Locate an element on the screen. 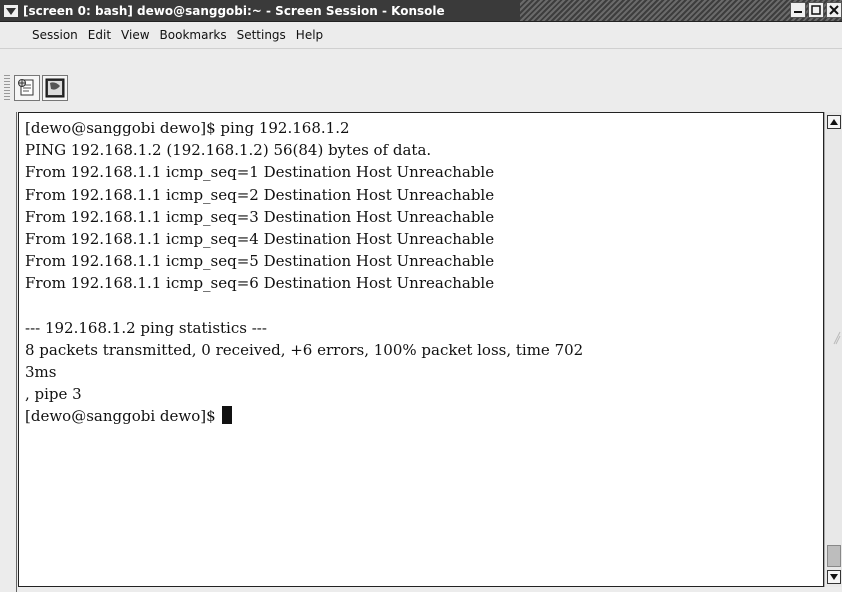 The image size is (842, 592). minimize-icon is located at coordinates (798, 12).